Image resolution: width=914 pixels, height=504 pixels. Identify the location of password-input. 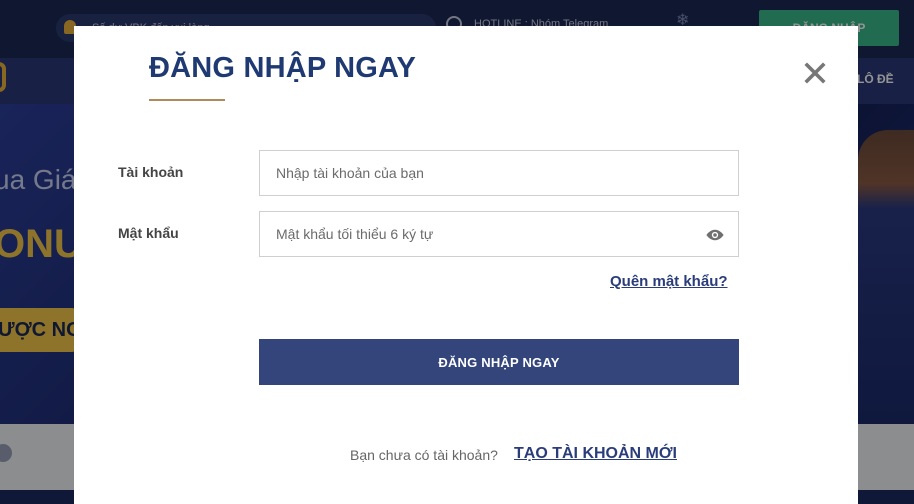
(499, 234).